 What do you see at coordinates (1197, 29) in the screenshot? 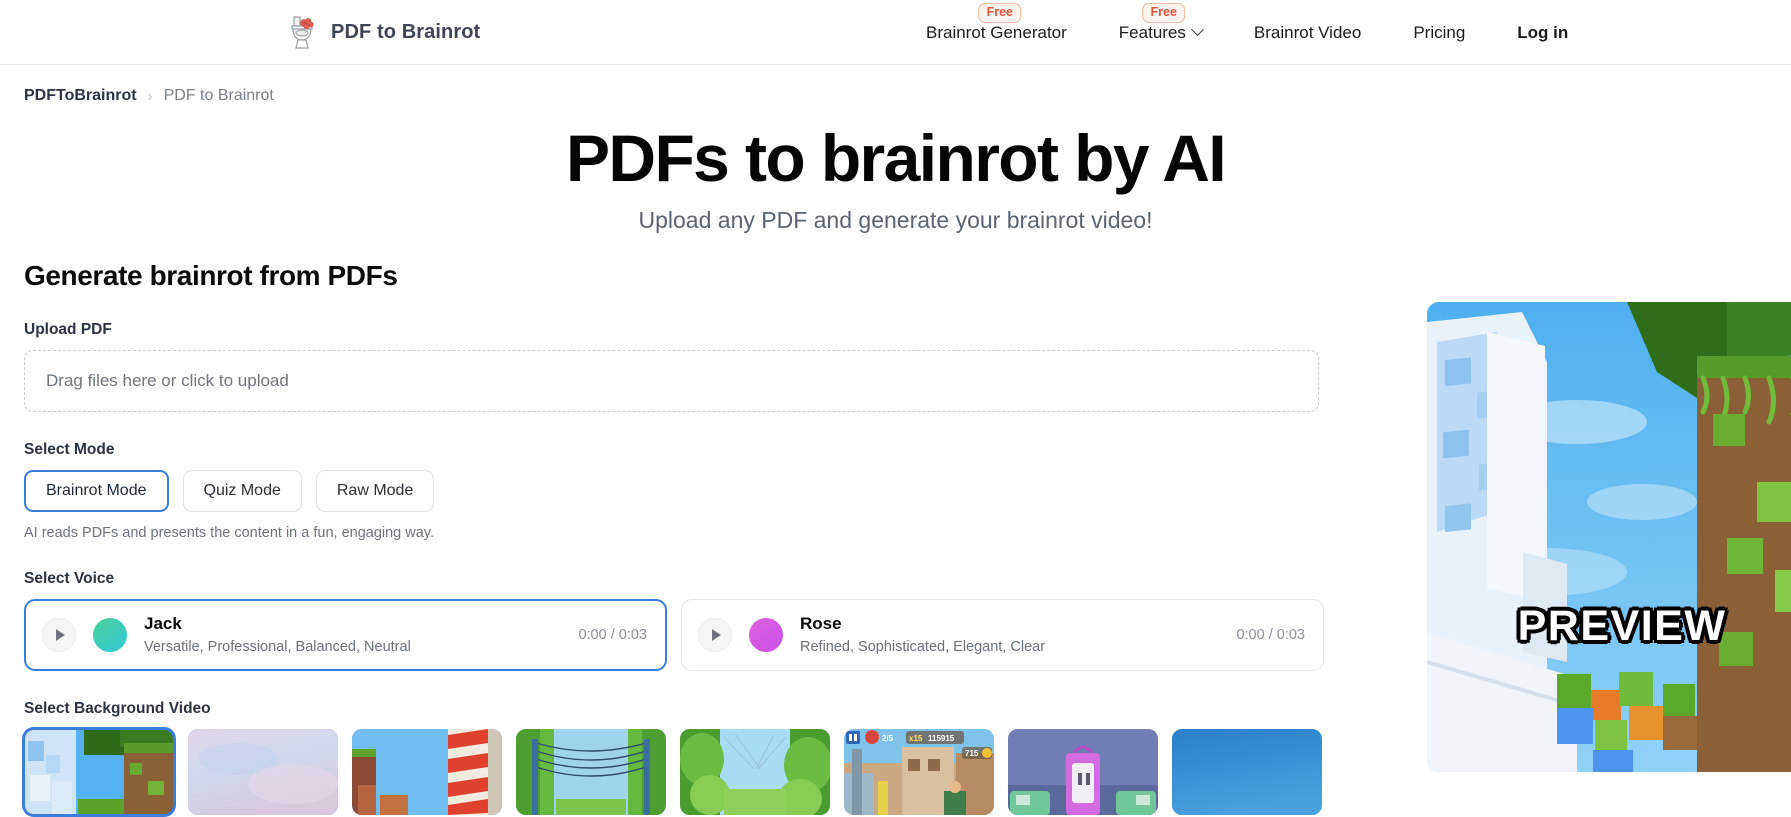
I see `chevron-down-icon` at bounding box center [1197, 29].